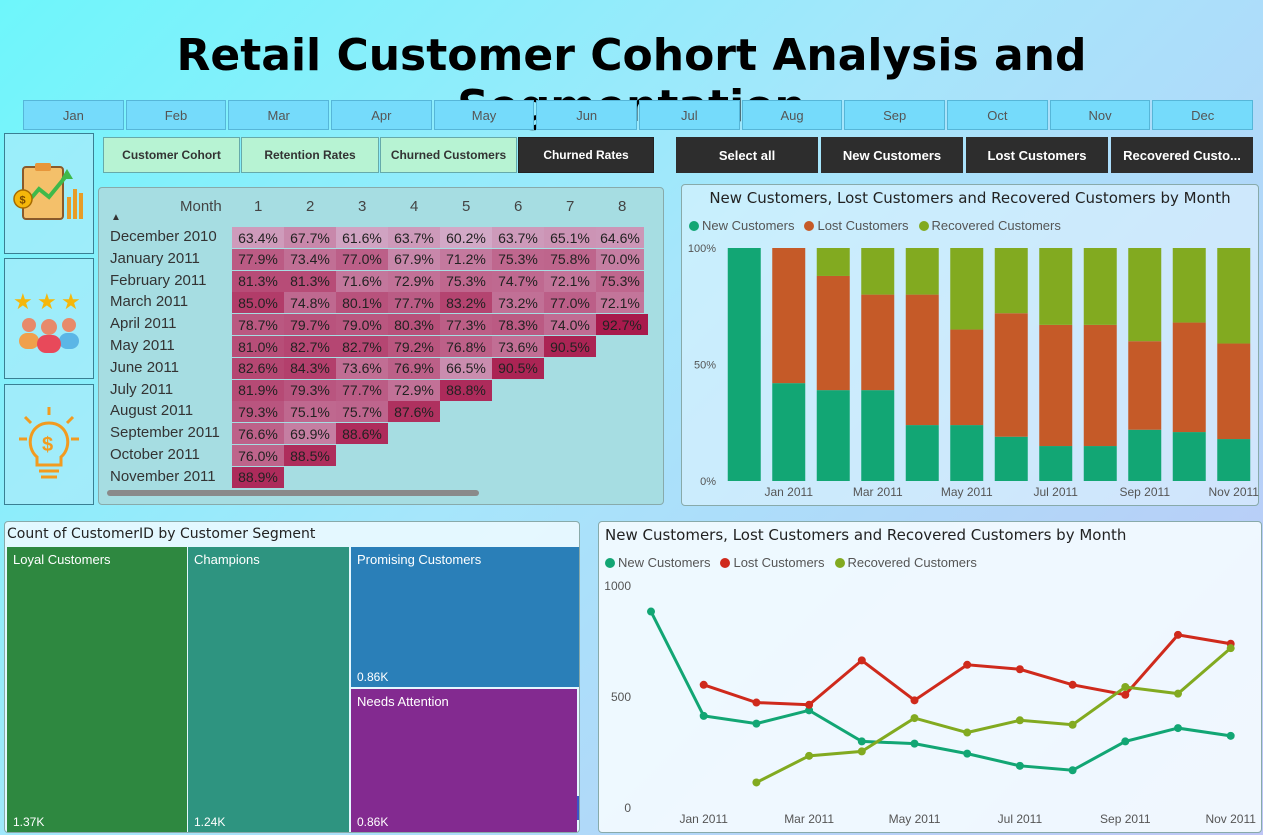 The width and height of the screenshot is (1263, 835). Describe the element at coordinates (620, 237) in the screenshot. I see `cohort-cell: 64.6%` at that location.